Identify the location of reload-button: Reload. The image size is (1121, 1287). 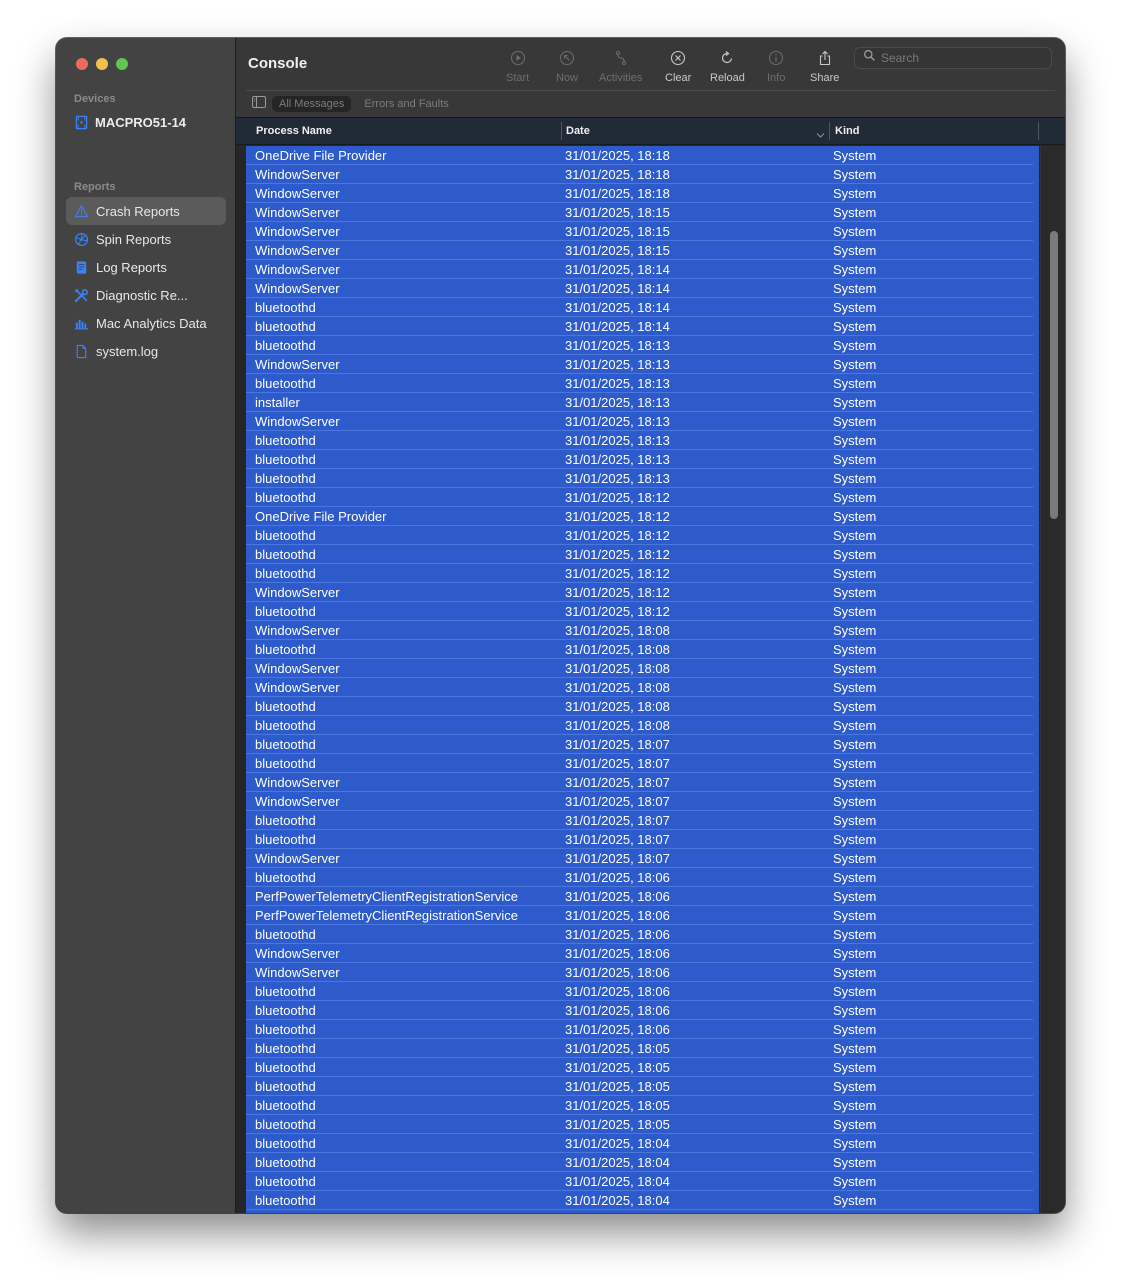
(727, 67).